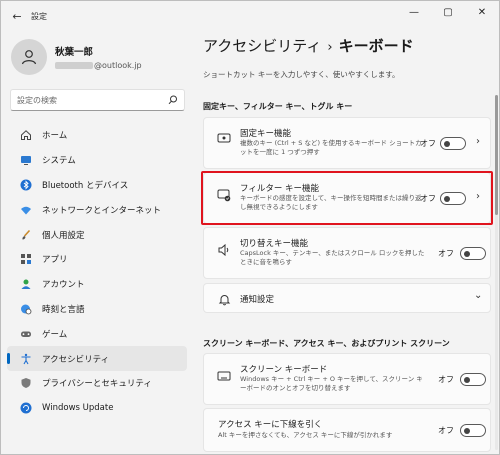 The image size is (500, 455). Describe the element at coordinates (26, 259) in the screenshot. I see `apps-icon` at that location.